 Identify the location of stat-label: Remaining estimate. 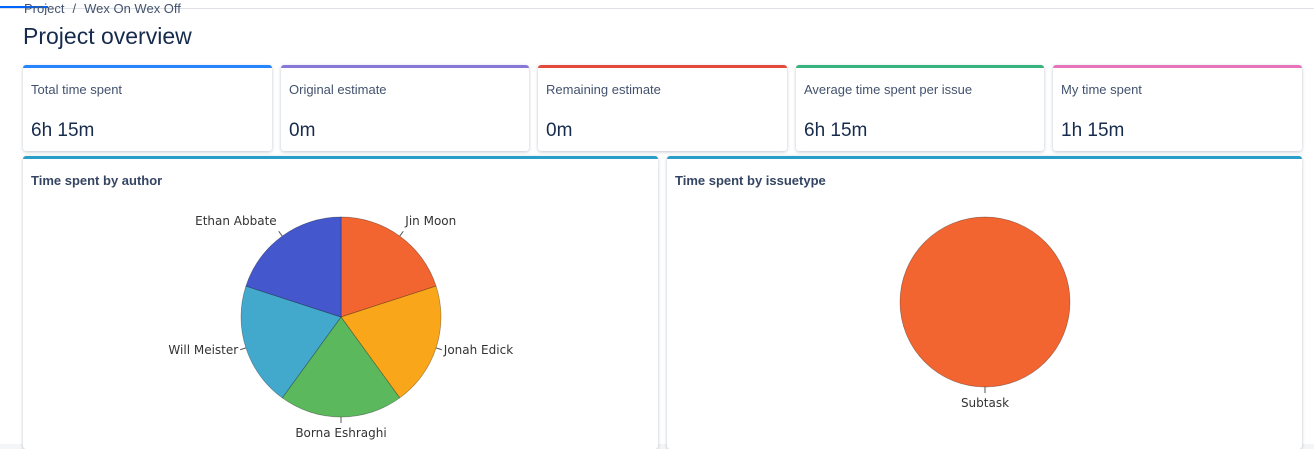
(603, 89).